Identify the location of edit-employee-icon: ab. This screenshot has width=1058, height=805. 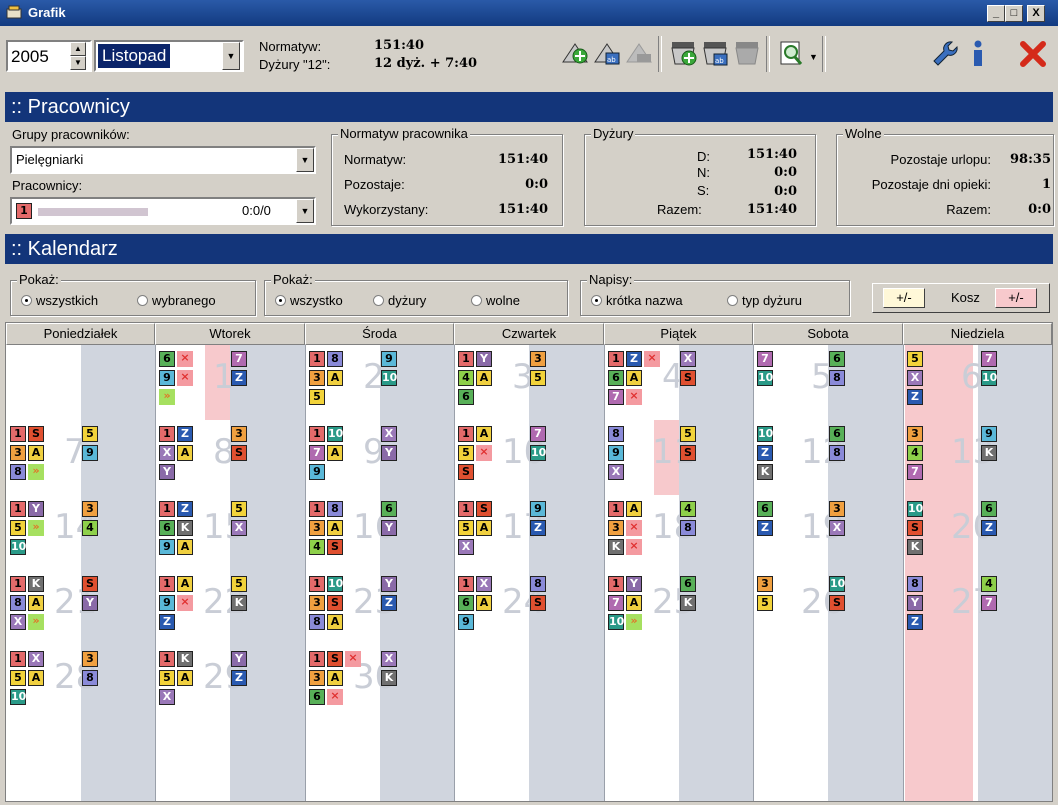
(715, 54).